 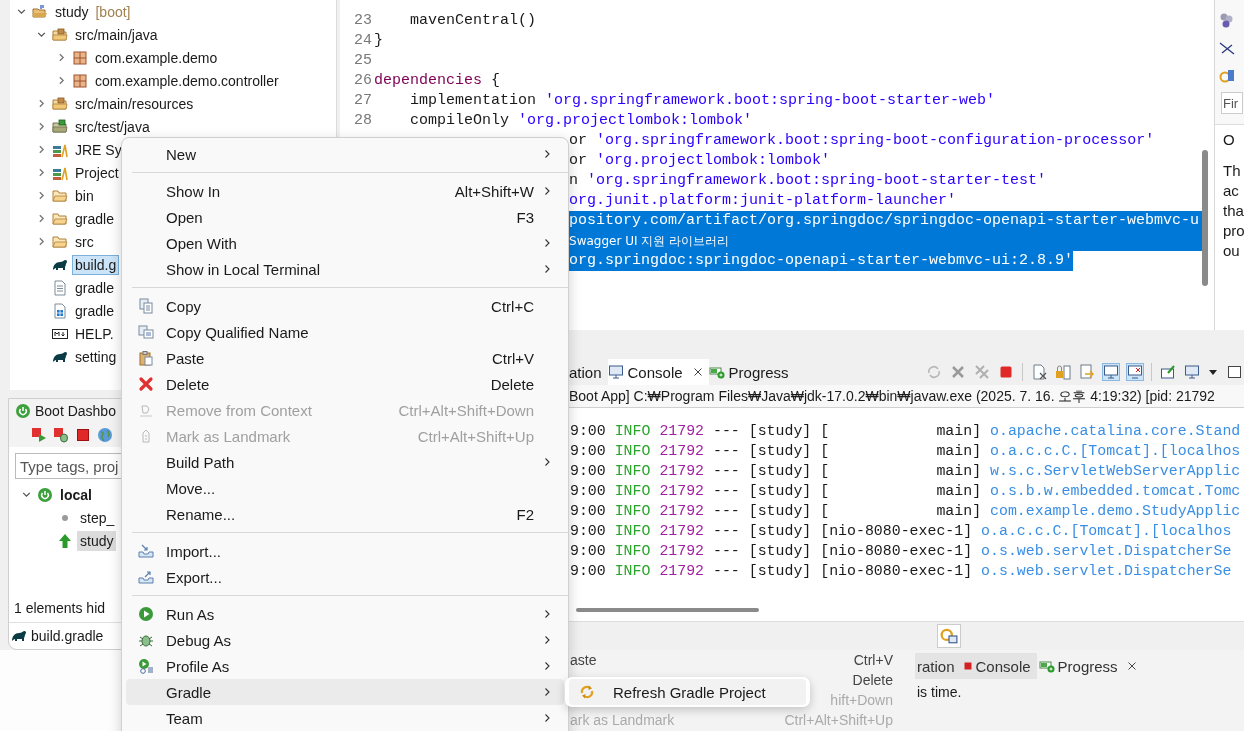 What do you see at coordinates (687, 692) in the screenshot?
I see `menu-item: Refresh Gradle Project` at bounding box center [687, 692].